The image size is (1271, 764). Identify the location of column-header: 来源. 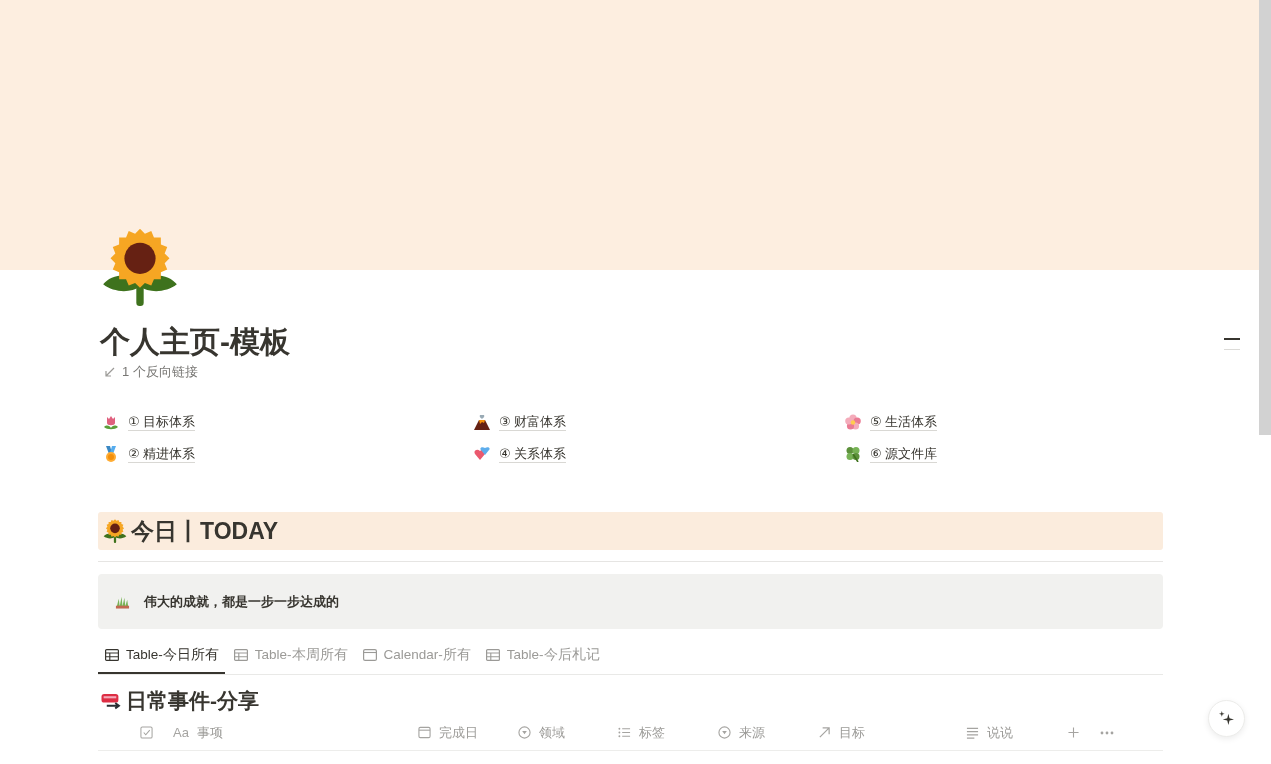
(758, 732).